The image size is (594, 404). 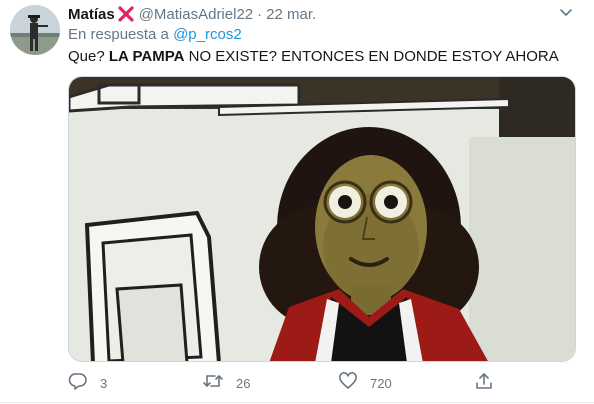 What do you see at coordinates (91, 14) in the screenshot?
I see `display-name: Matías` at bounding box center [91, 14].